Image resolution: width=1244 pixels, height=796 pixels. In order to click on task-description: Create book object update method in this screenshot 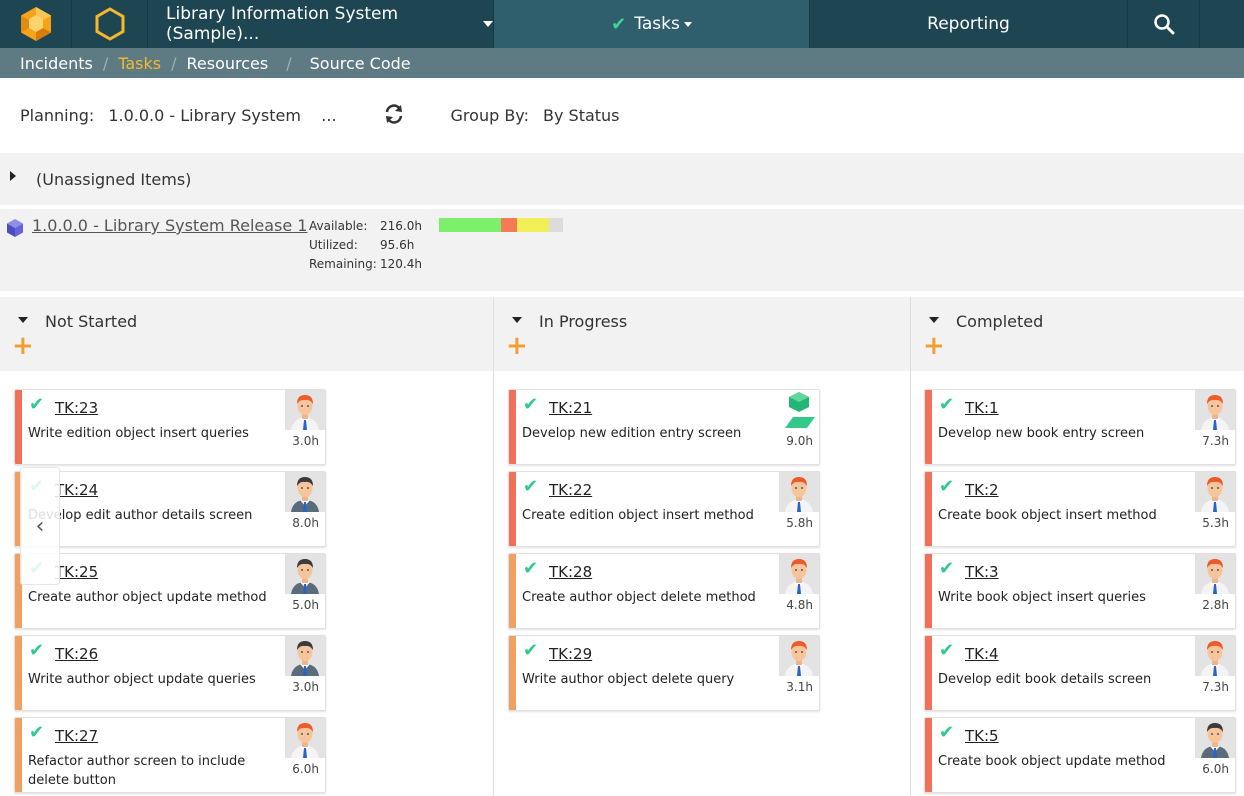, I will do `click(1052, 761)`.